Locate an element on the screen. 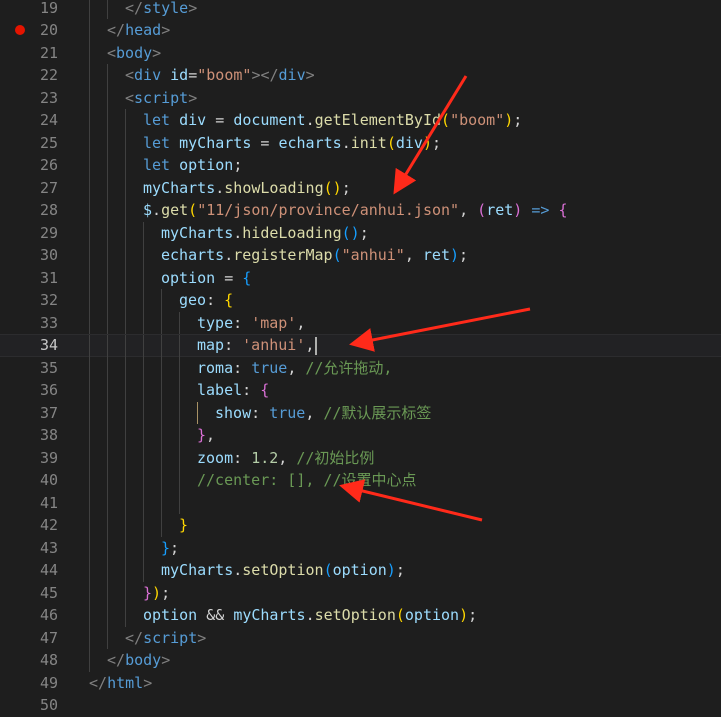 This screenshot has height=717, width=721. code-line: 43}; is located at coordinates (360, 548).